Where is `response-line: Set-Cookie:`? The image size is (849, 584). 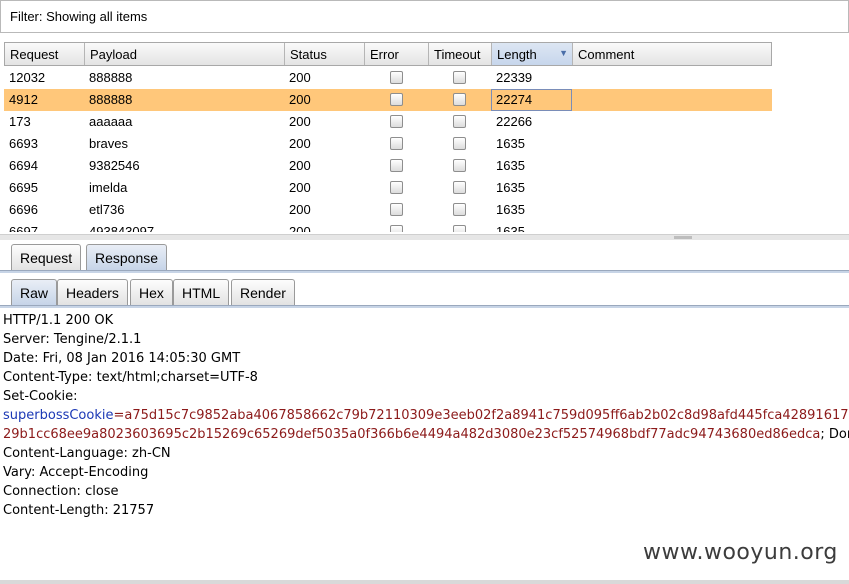
response-line: Set-Cookie: is located at coordinates (40, 396).